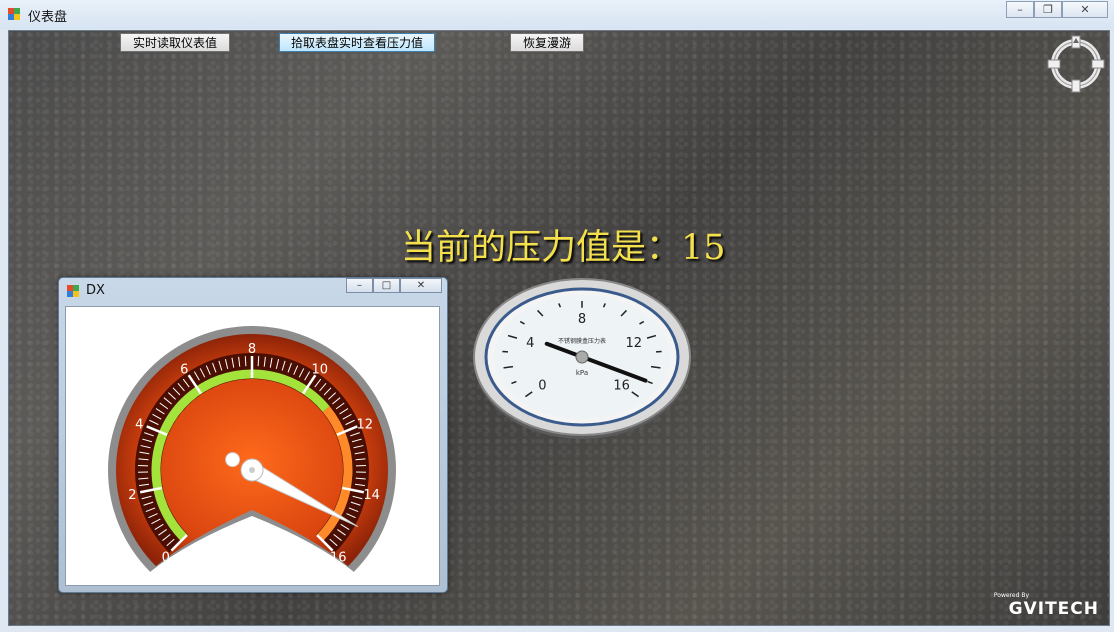 The height and width of the screenshot is (632, 1114). I want to click on window-controls: – ❐ ✕, so click(1057, 9).